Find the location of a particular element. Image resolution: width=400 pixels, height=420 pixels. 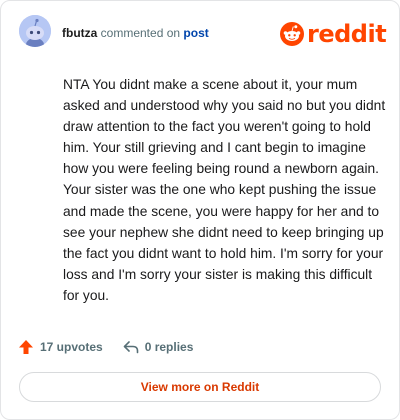

avatar is located at coordinates (35, 31).